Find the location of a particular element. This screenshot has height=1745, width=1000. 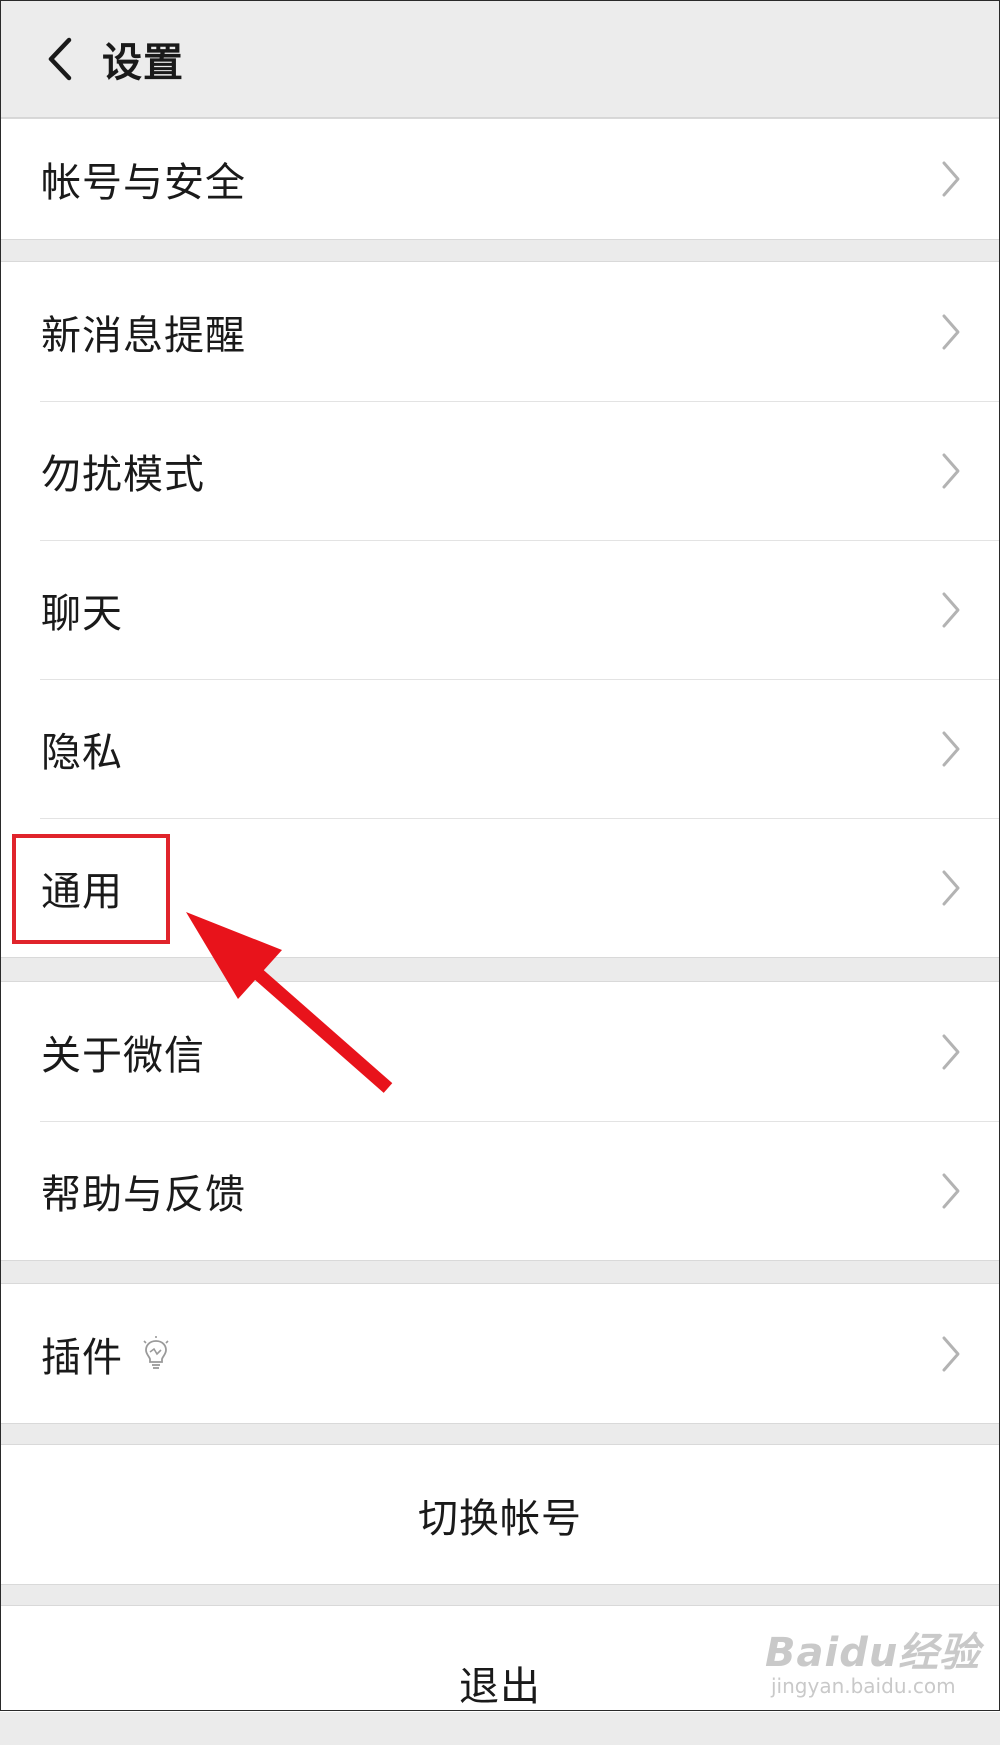

settings-item-do-not-disturb: 勿扰模式 is located at coordinates (500, 470).